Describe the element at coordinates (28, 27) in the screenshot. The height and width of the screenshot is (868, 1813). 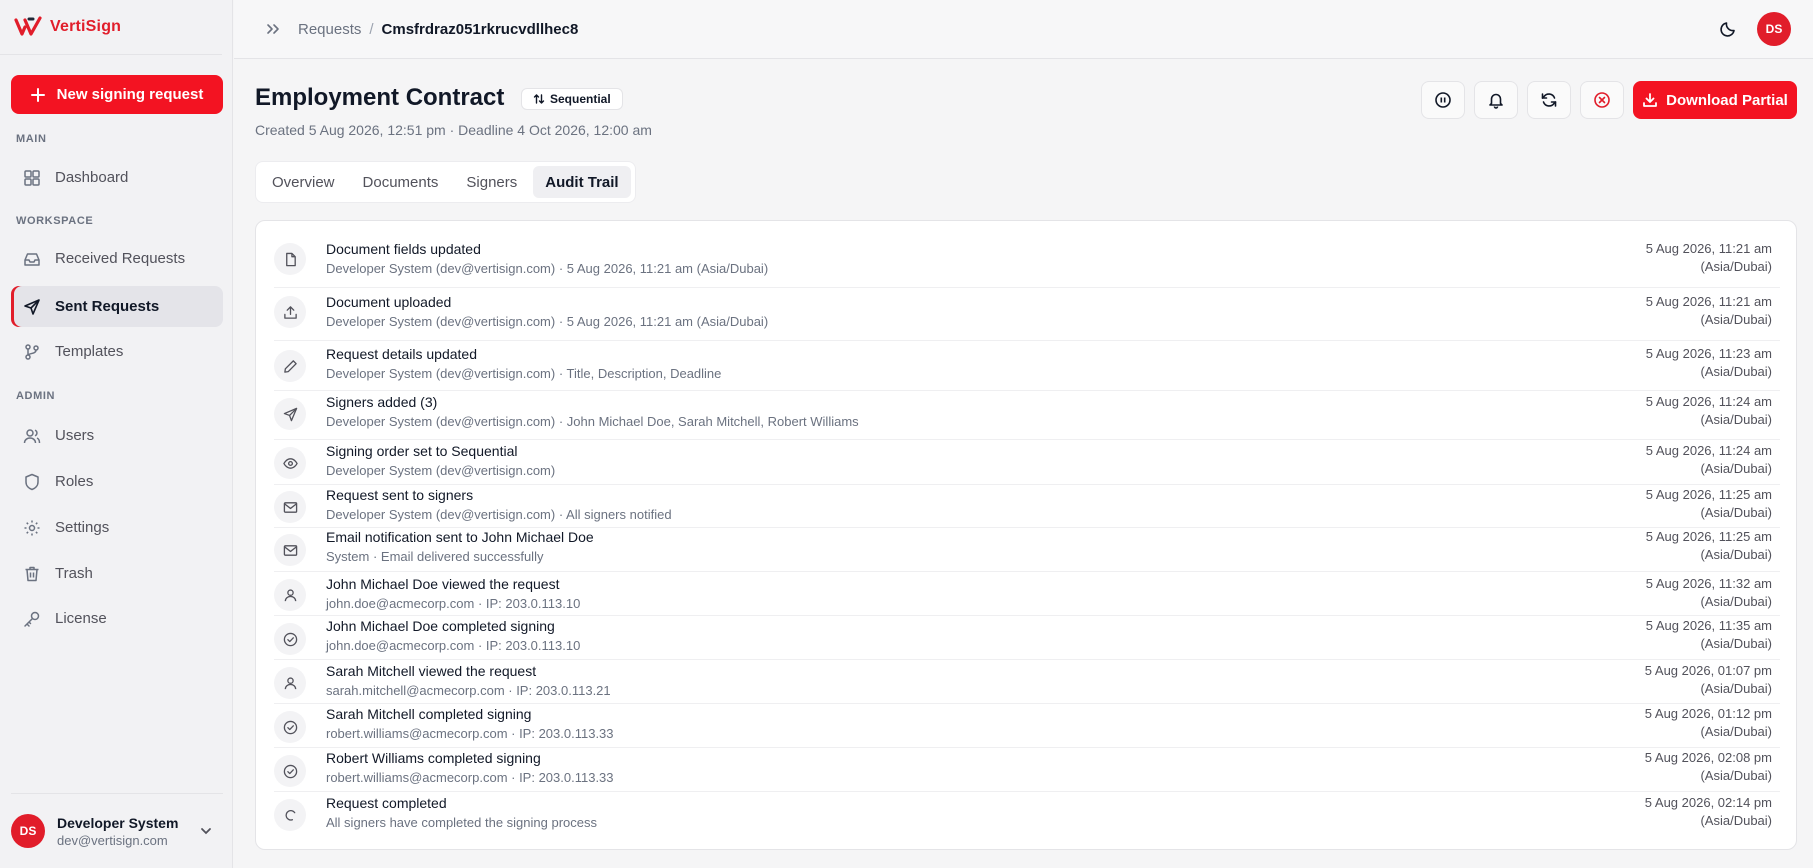
I see `vertisign-logo-icon` at that location.